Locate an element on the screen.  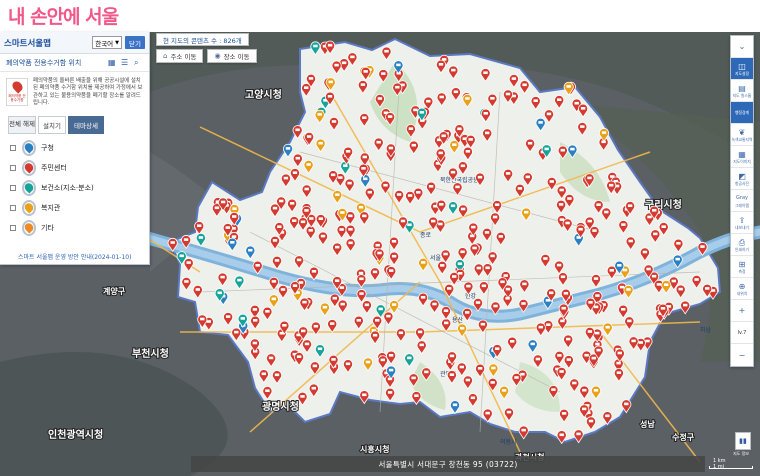
toolbar-label: 내위치 is located at coordinates (742, 293).